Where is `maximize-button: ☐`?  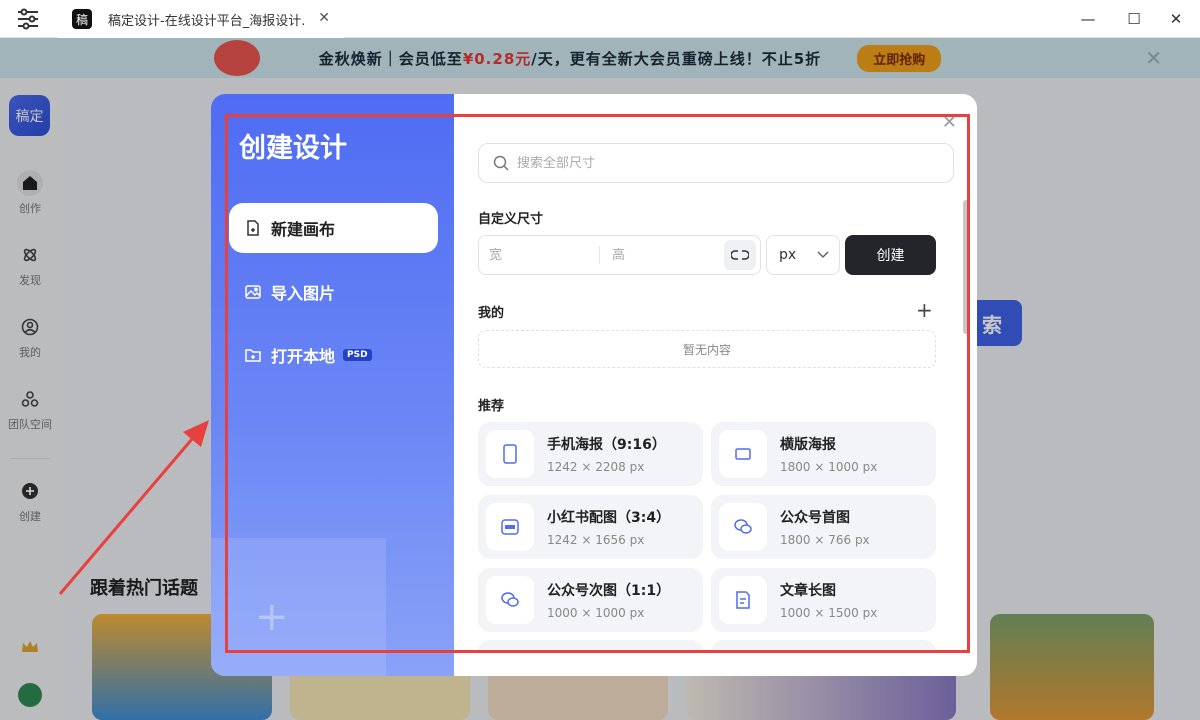 maximize-button: ☐ is located at coordinates (1134, 19).